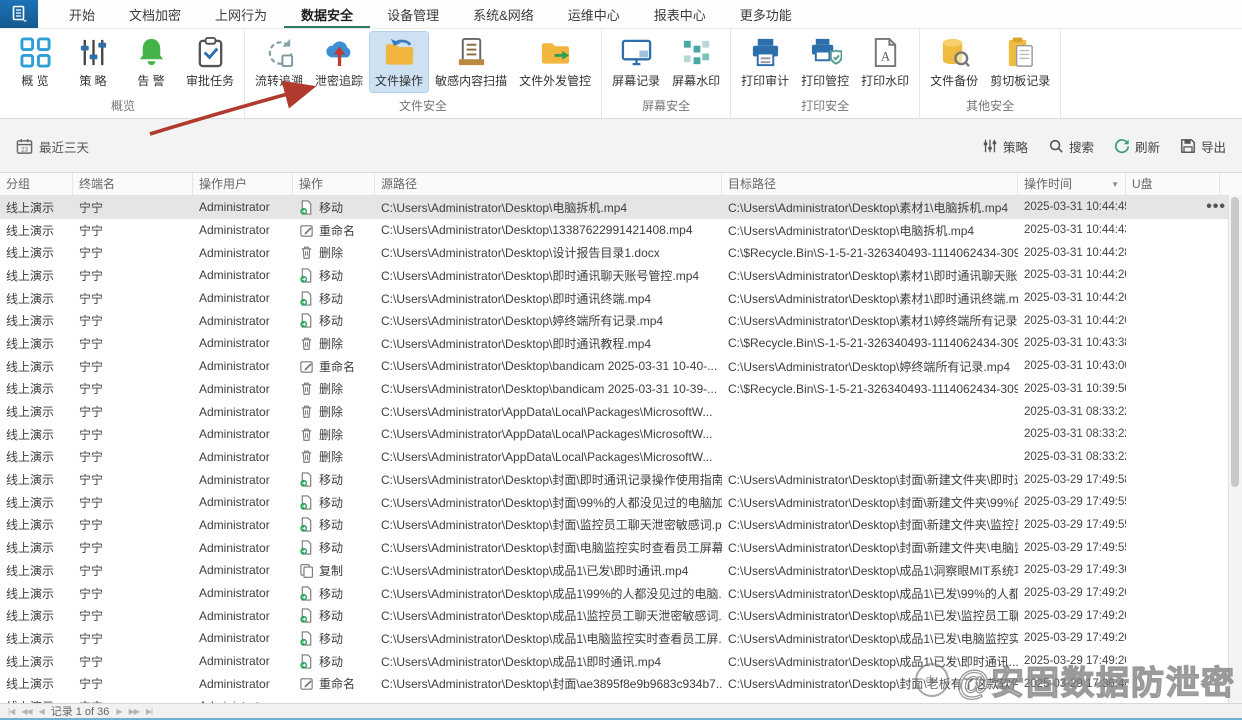  What do you see at coordinates (696, 62) in the screenshot?
I see `ribbon-button-屏幕水印: 屏幕水印` at bounding box center [696, 62].